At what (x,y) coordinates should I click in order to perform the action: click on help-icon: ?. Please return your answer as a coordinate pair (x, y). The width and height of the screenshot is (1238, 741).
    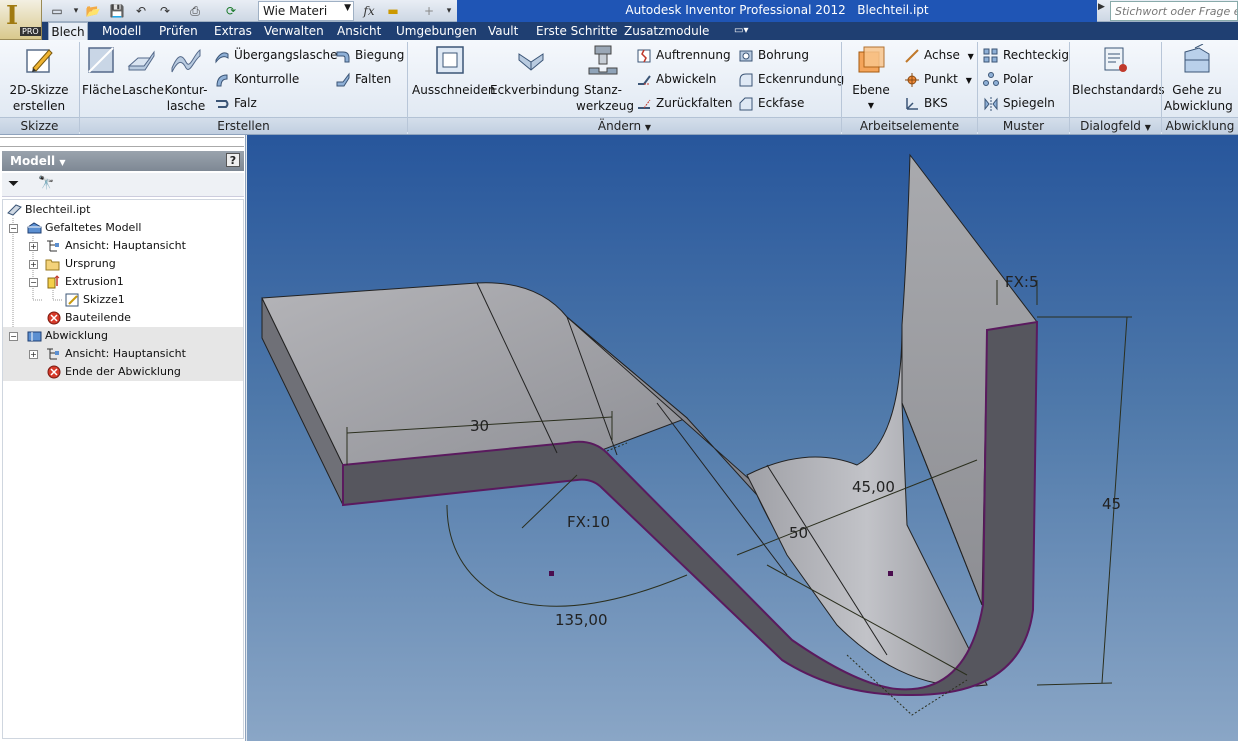
    Looking at the image, I should click on (233, 160).